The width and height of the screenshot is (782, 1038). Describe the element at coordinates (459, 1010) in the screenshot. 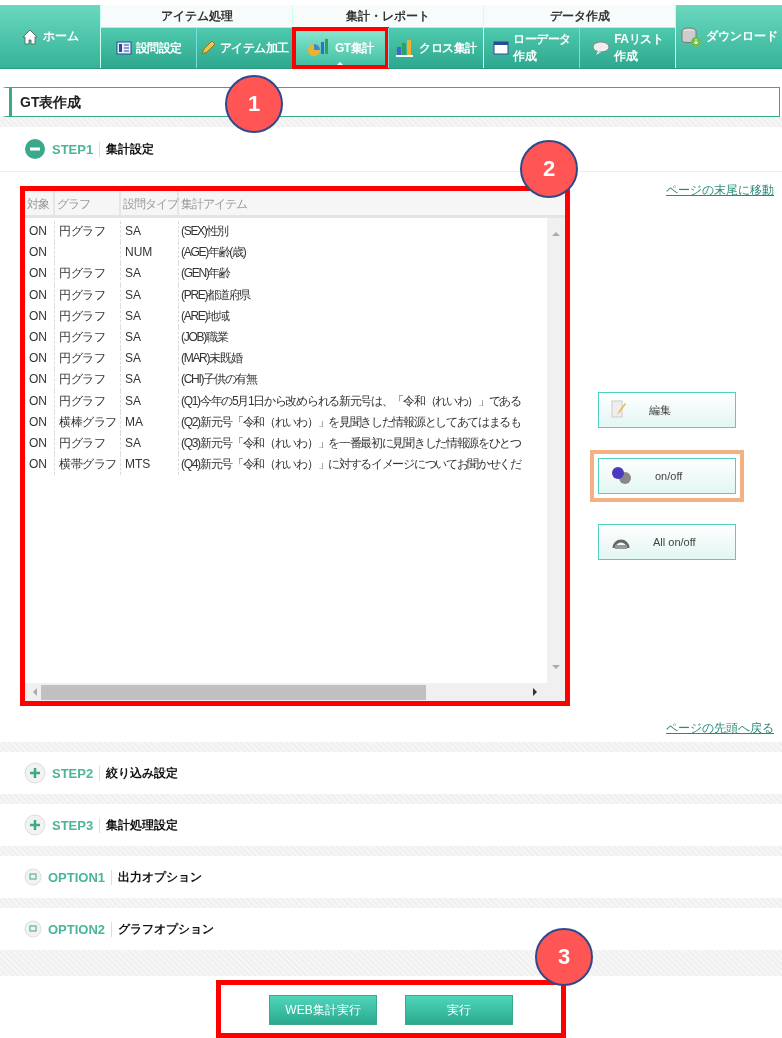

I see `run-button: 実行` at that location.